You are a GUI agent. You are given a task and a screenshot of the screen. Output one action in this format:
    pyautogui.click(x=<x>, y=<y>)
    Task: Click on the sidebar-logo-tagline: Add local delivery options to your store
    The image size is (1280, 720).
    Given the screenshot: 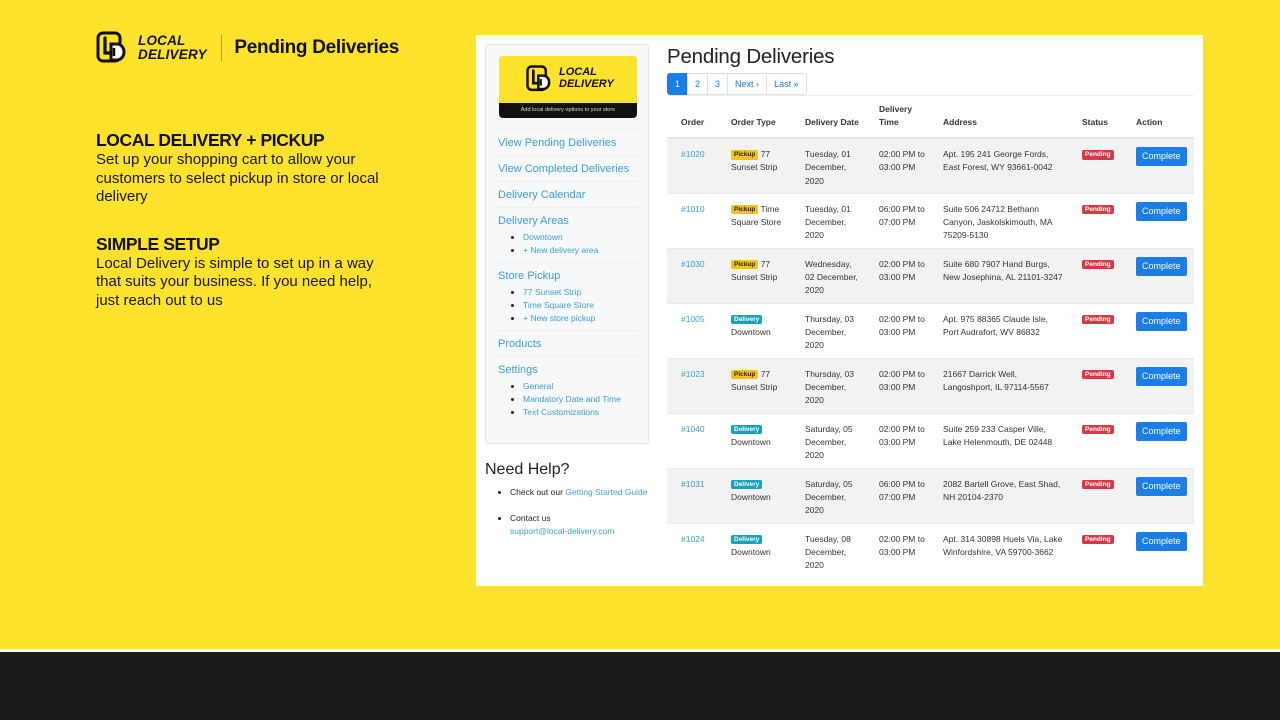 What is the action you would take?
    pyautogui.click(x=568, y=110)
    